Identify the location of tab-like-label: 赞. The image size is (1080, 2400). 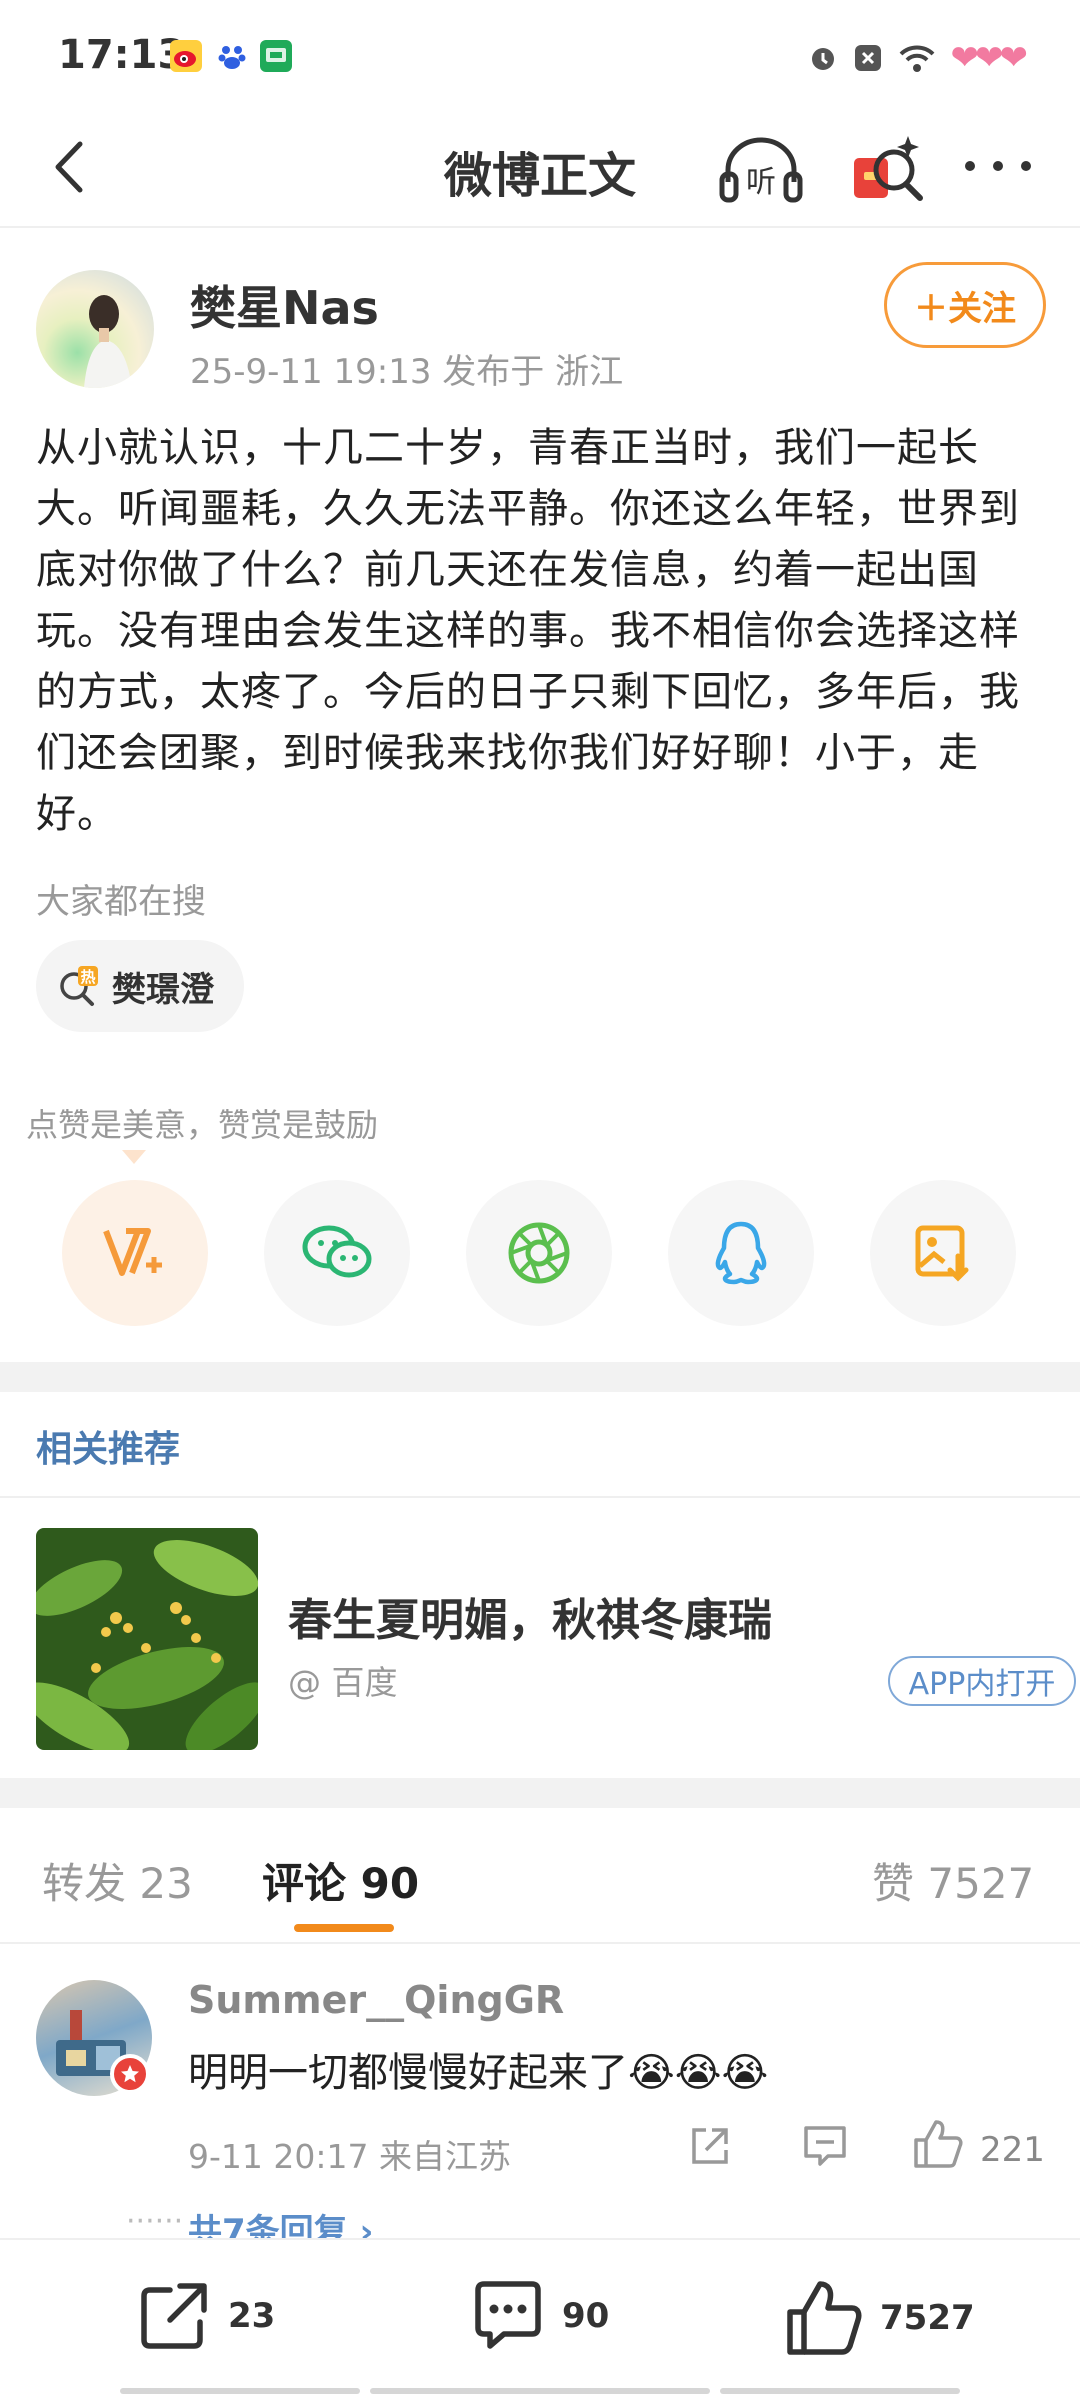
(893, 1883).